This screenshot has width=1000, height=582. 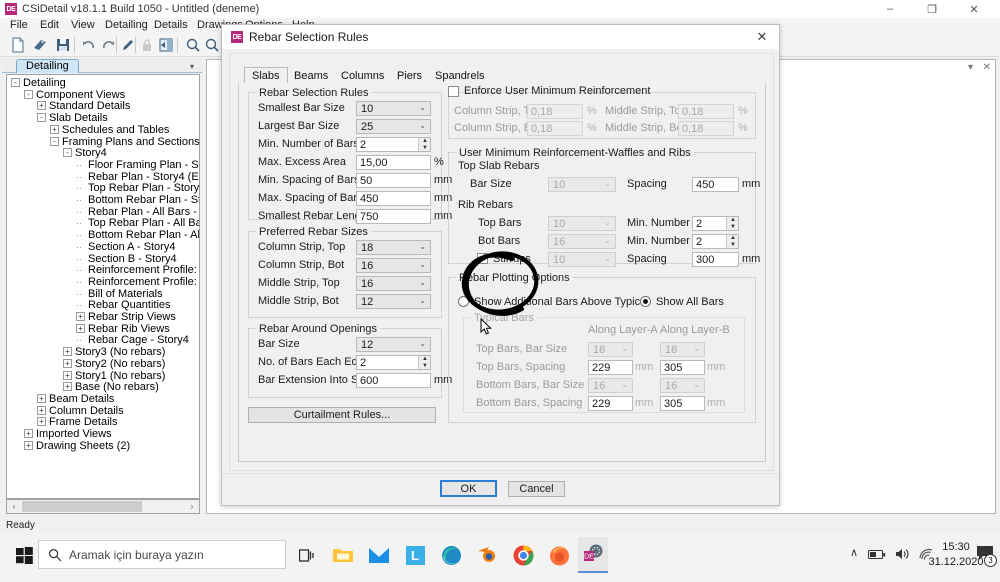 I want to click on tab-detailing: Detailing, so click(x=47, y=66).